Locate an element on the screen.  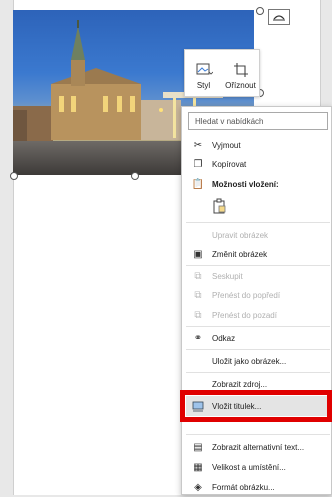
menu-item-label: Možnosti vložení: is located at coordinates (245, 184).